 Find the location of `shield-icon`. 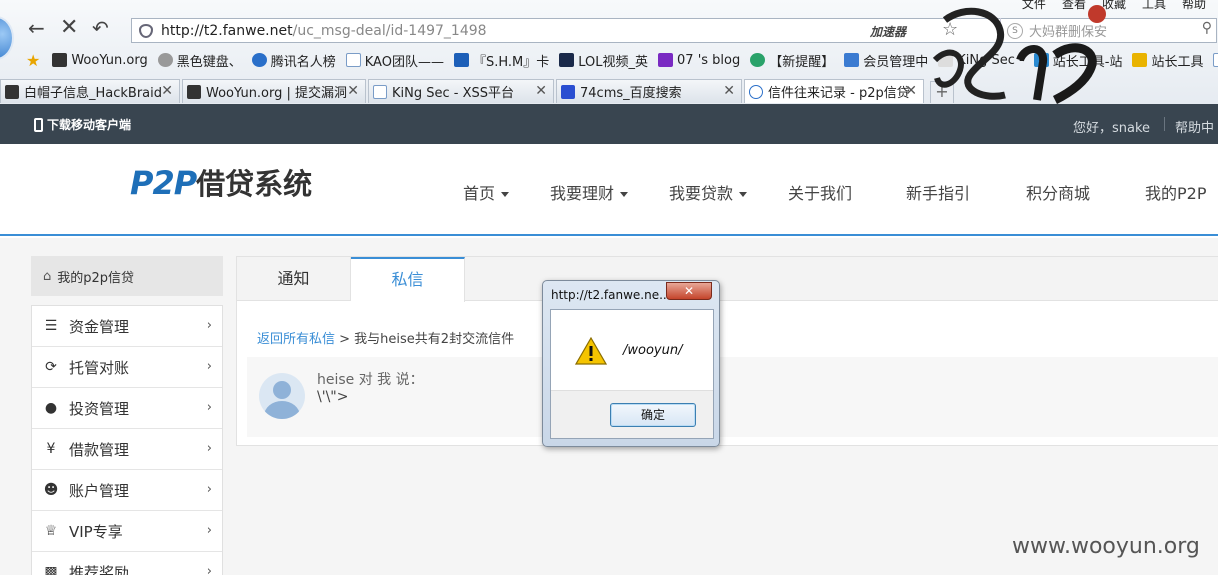

shield-icon is located at coordinates (146, 30).